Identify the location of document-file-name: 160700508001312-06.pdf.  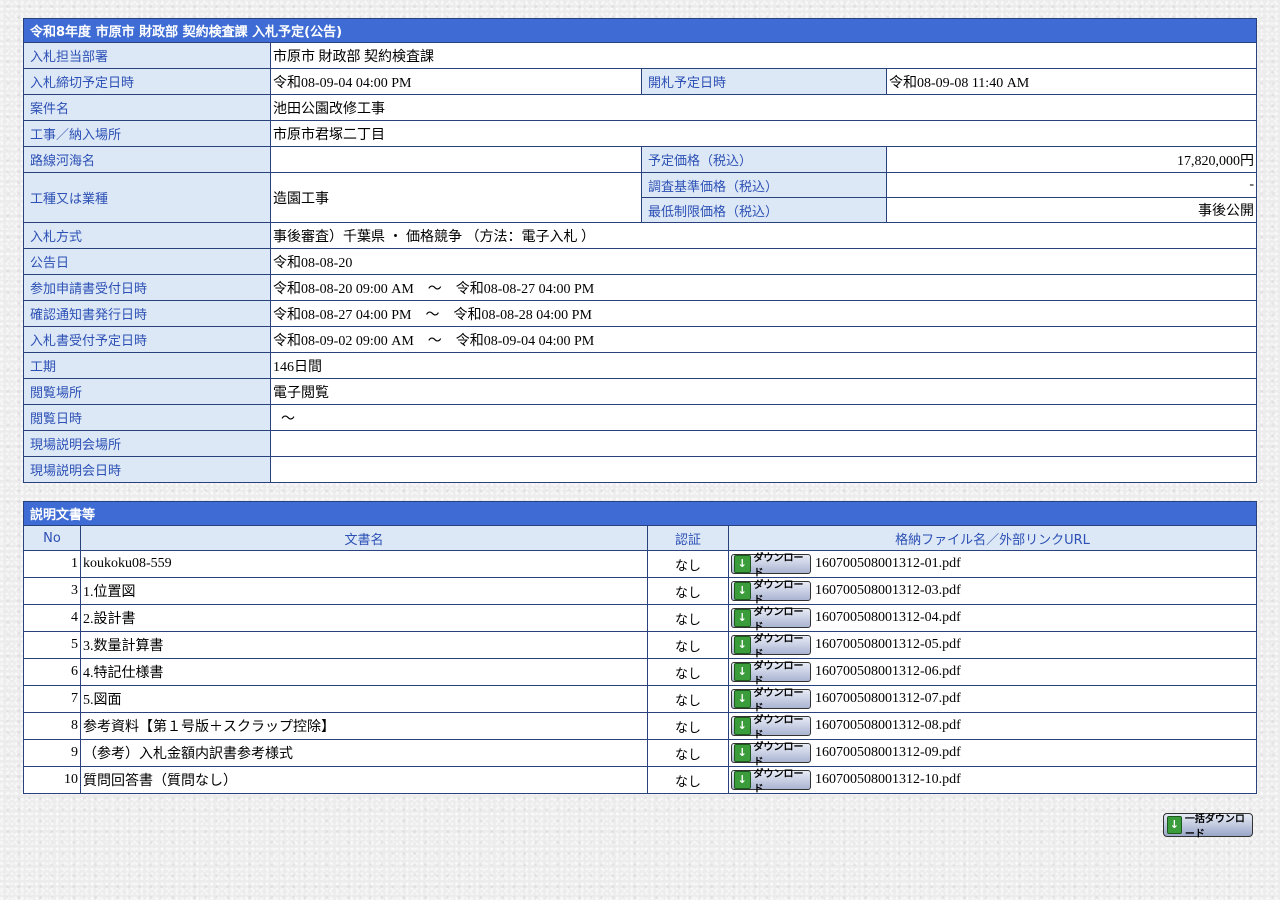
(888, 672).